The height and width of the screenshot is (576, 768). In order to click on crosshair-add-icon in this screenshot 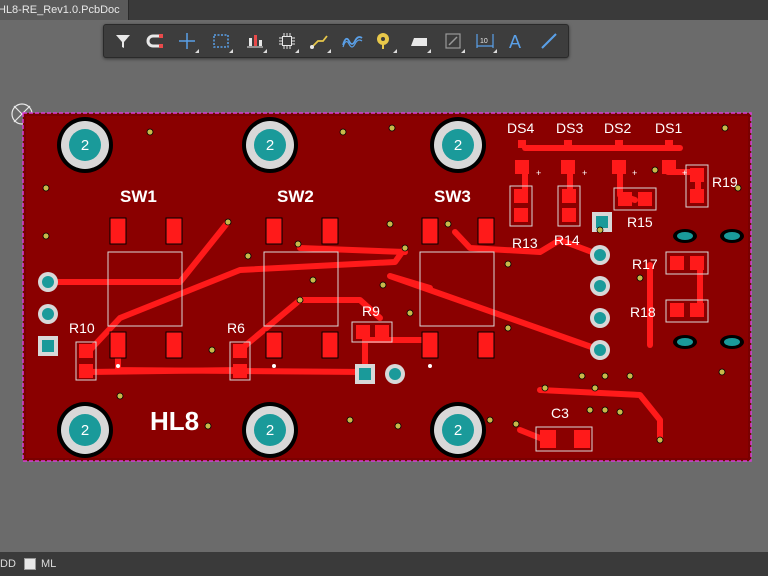, I will do `click(187, 41)`.